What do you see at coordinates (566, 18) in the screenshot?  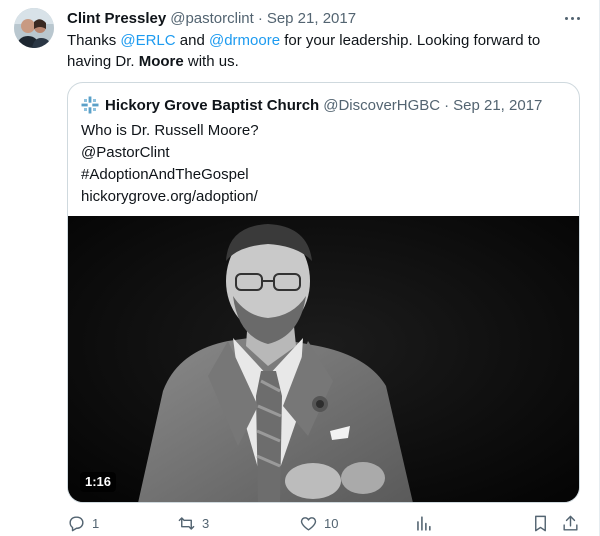 I see `more-icon` at bounding box center [566, 18].